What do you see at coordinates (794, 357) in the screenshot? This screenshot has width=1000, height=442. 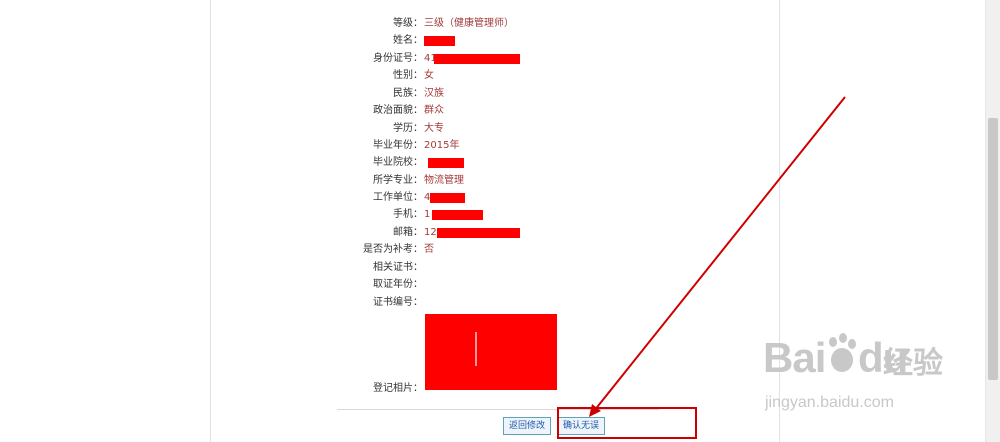 I see `baidu-logo-text: Bai` at bounding box center [794, 357].